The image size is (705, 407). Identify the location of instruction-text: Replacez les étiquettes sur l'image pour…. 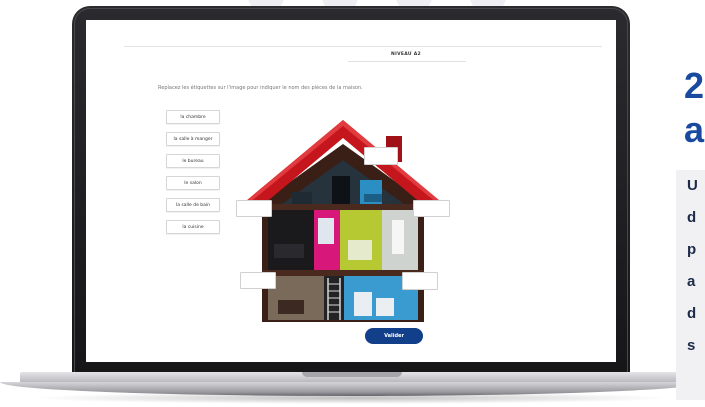
(260, 88).